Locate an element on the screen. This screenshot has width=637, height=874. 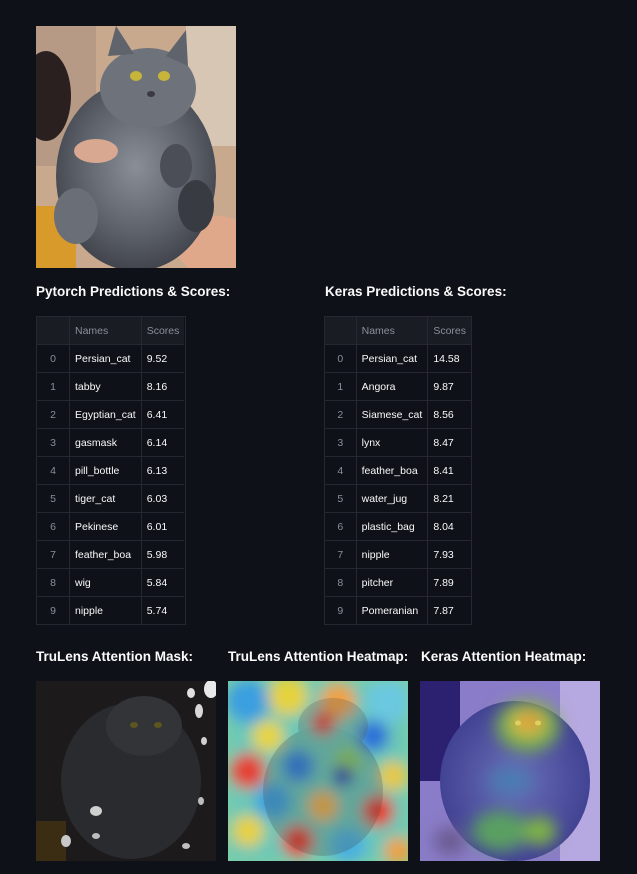
prediction-name: water_jug is located at coordinates (392, 498).